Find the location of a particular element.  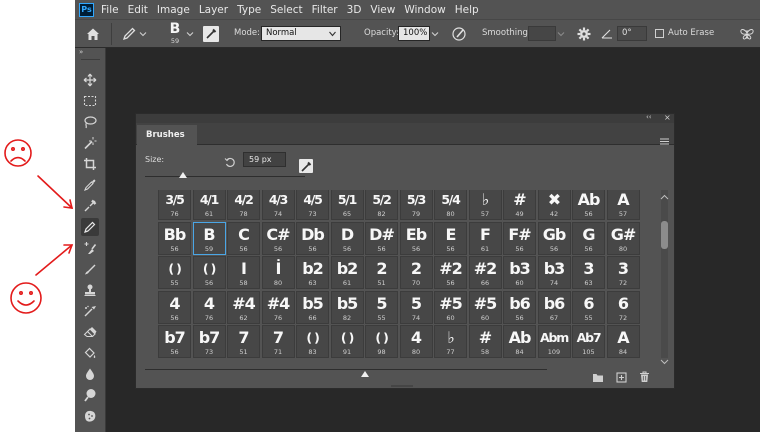

history-brush-tool-icon is located at coordinates (90, 269).